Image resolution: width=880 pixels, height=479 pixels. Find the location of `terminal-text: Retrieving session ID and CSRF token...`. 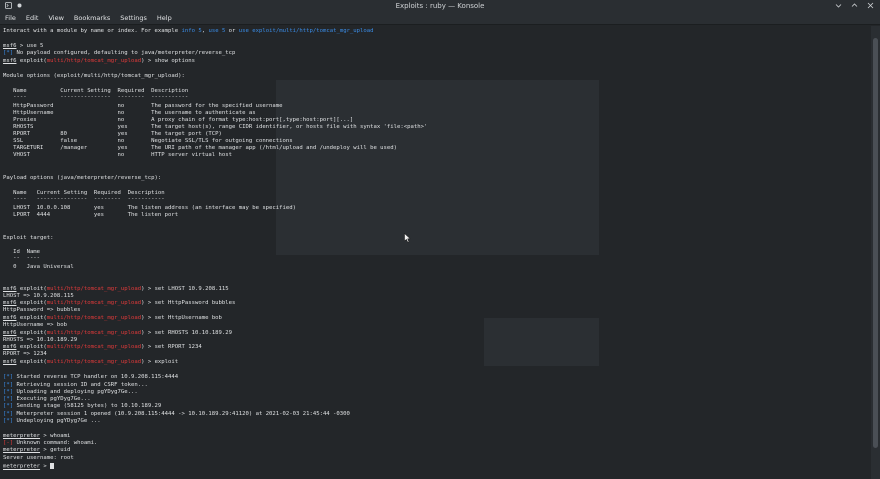

terminal-text: Retrieving session ID and CSRF token... is located at coordinates (80, 385).